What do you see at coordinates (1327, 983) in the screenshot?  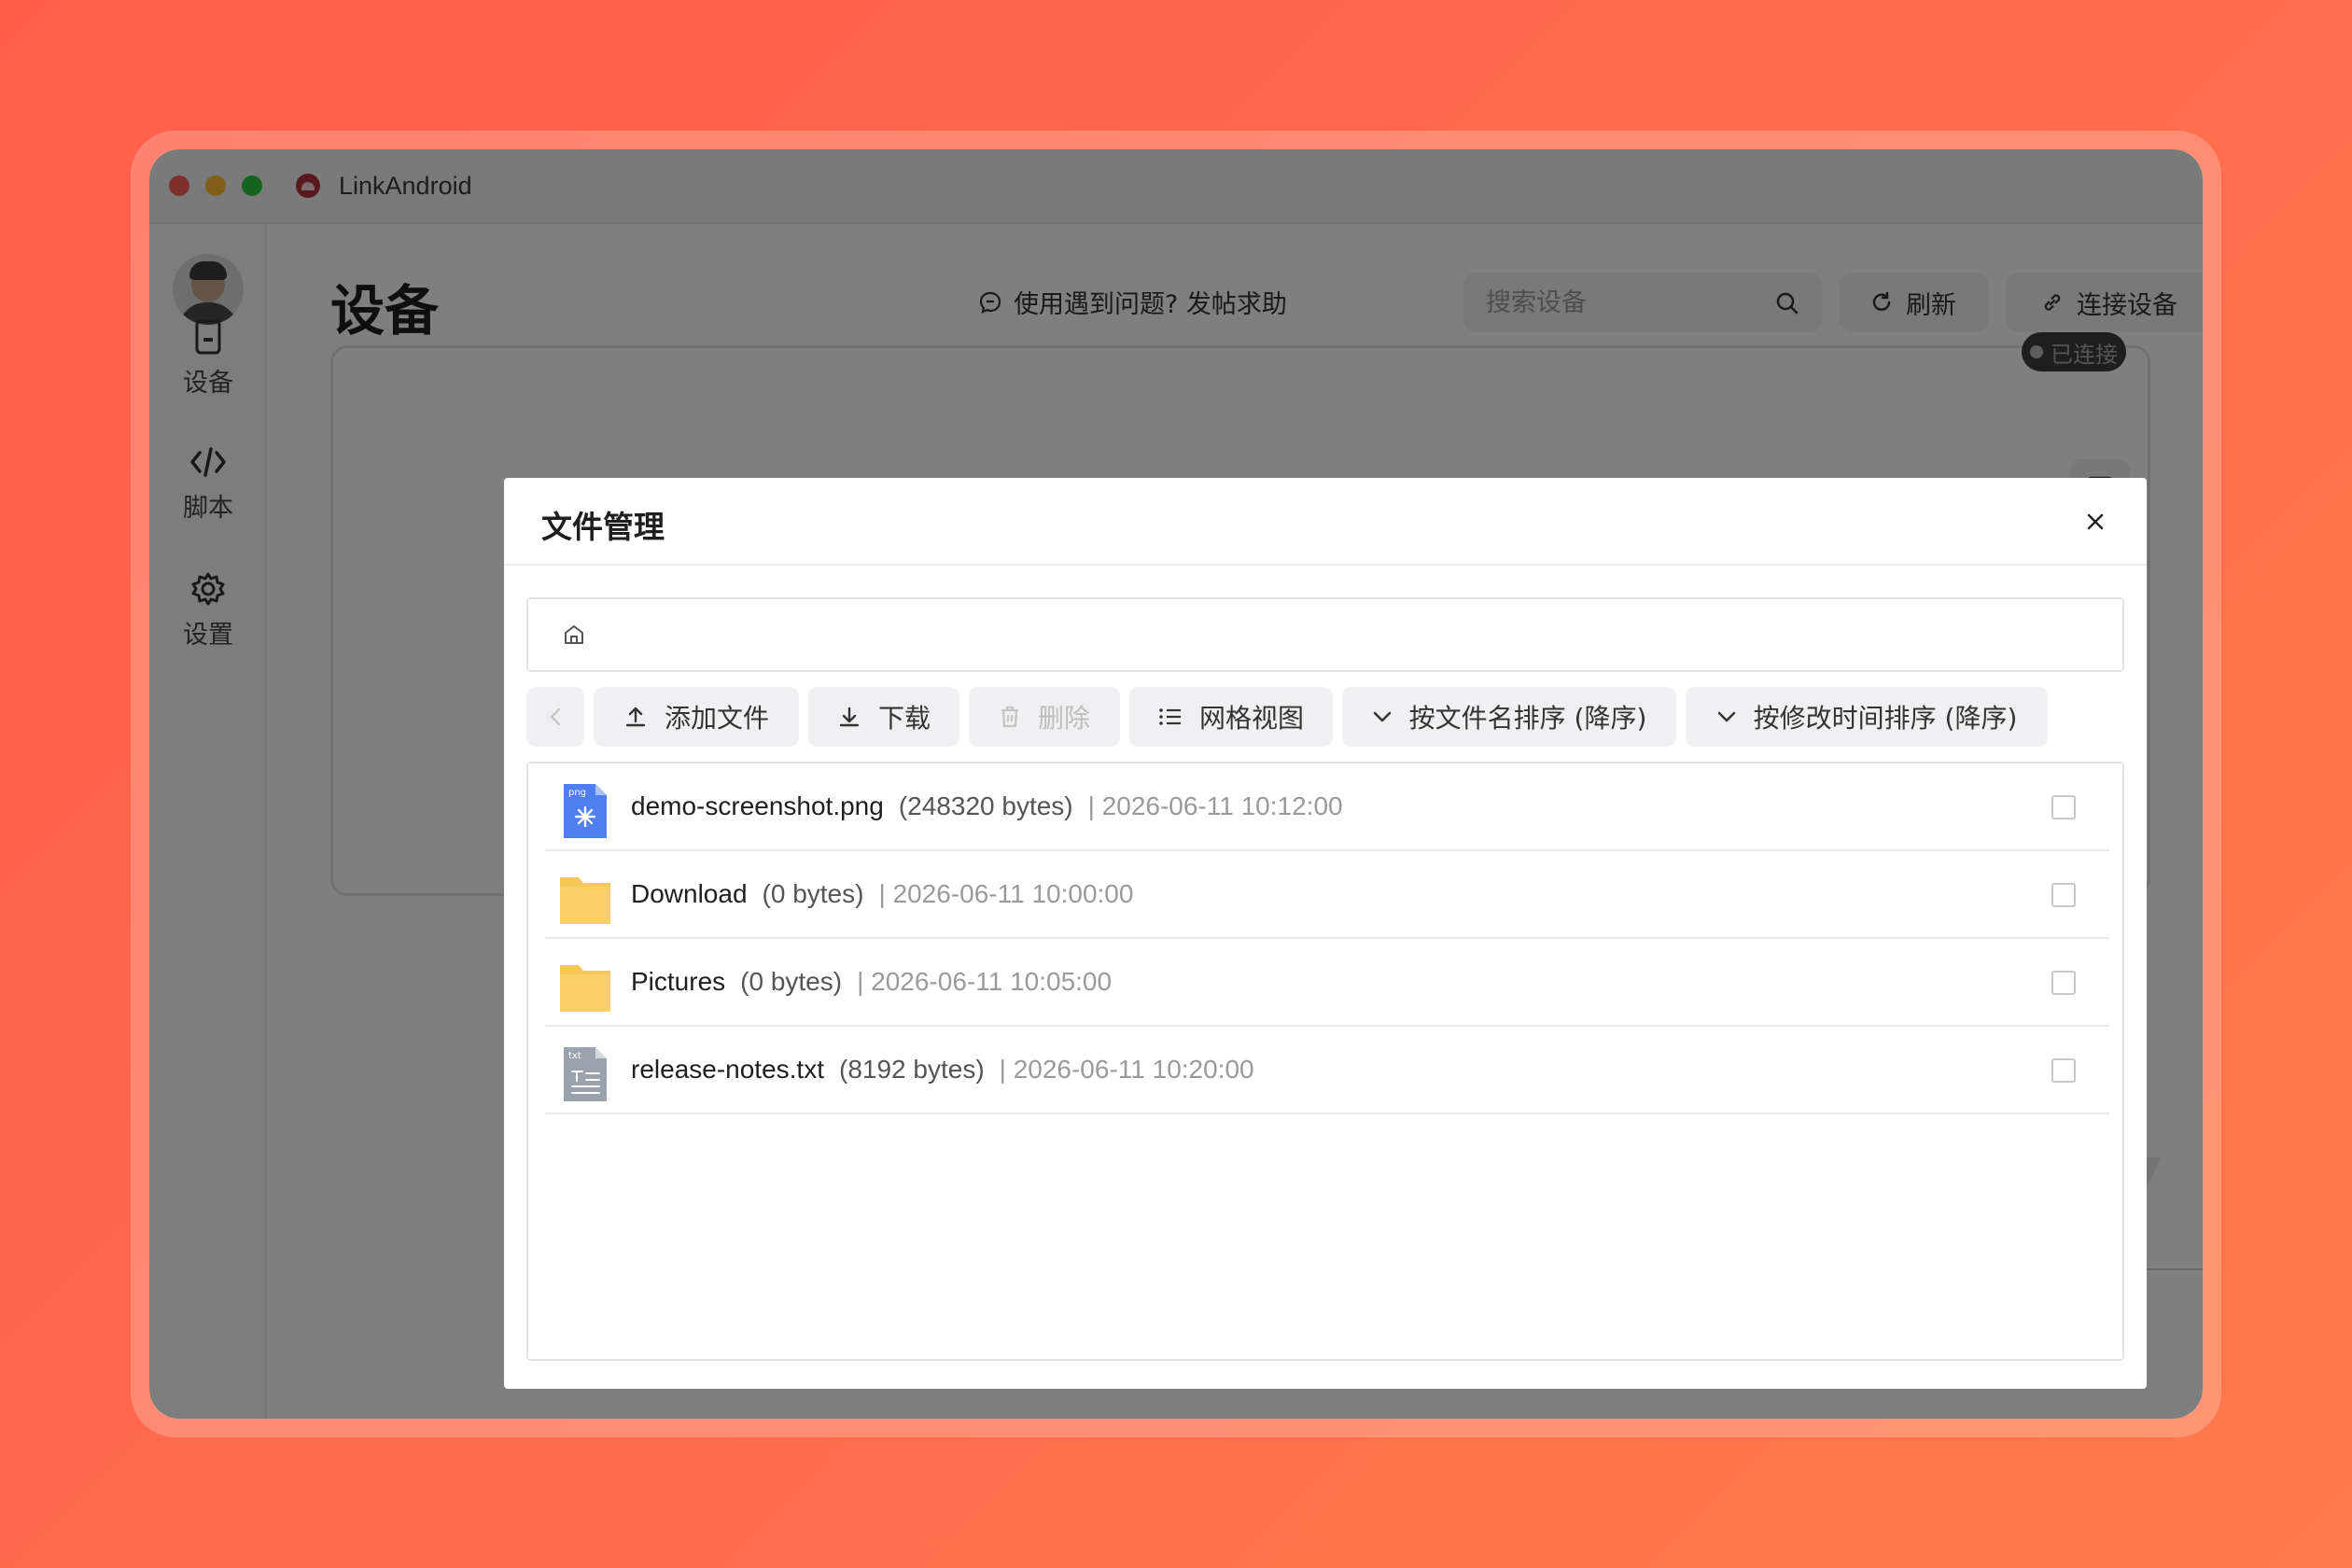 I see `file-row: Pictures (0 bytes) | 2026-06-11 10:05:00` at bounding box center [1327, 983].